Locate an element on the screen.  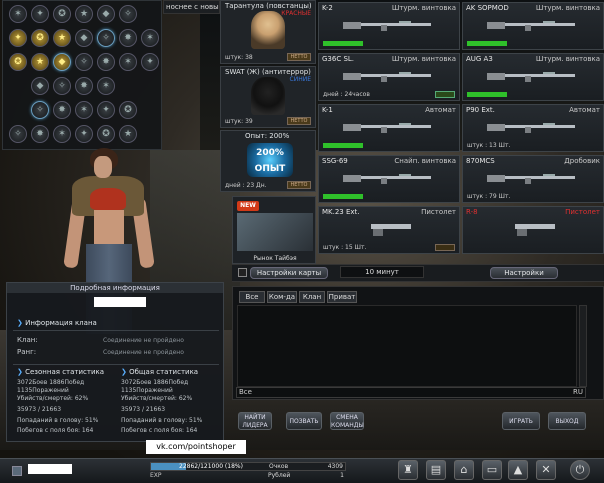
map-settings-checkbox is located at coordinates (242, 272).